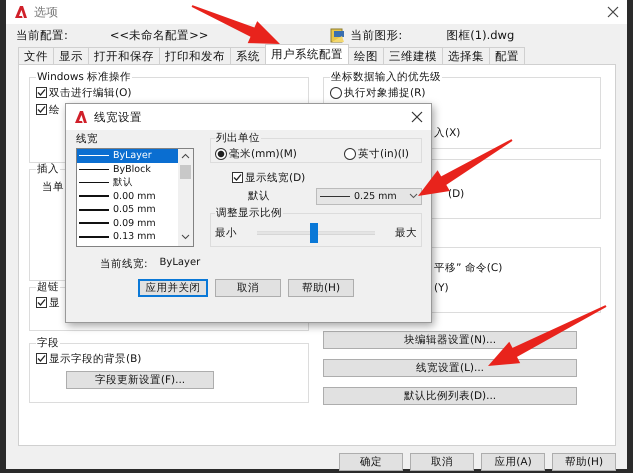  Describe the element at coordinates (314, 233) in the screenshot. I see `slider-thumb` at that location.